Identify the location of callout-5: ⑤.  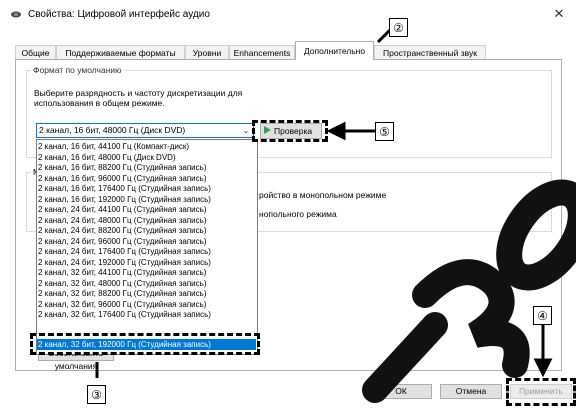
(384, 131).